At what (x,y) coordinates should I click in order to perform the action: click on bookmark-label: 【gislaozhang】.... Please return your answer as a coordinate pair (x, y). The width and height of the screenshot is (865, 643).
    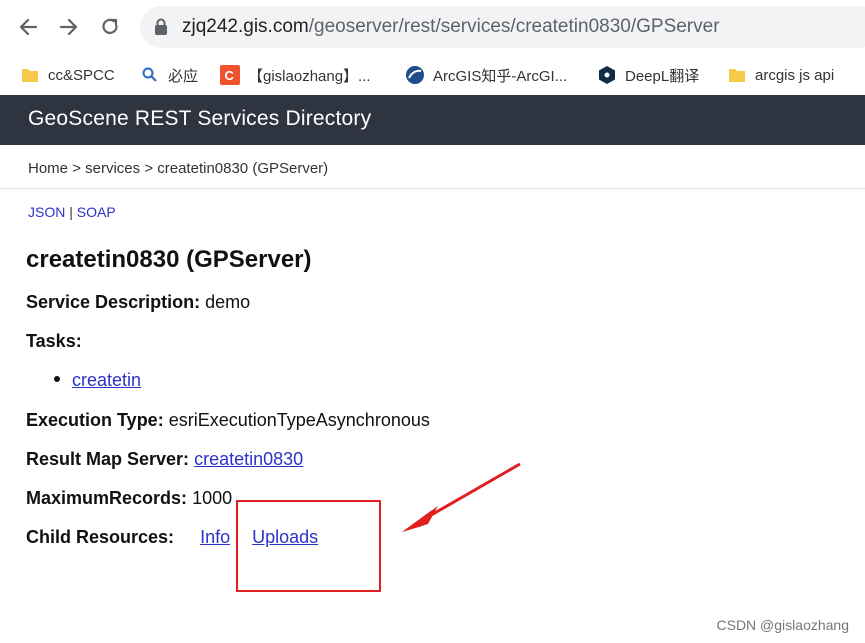
    Looking at the image, I should click on (309, 76).